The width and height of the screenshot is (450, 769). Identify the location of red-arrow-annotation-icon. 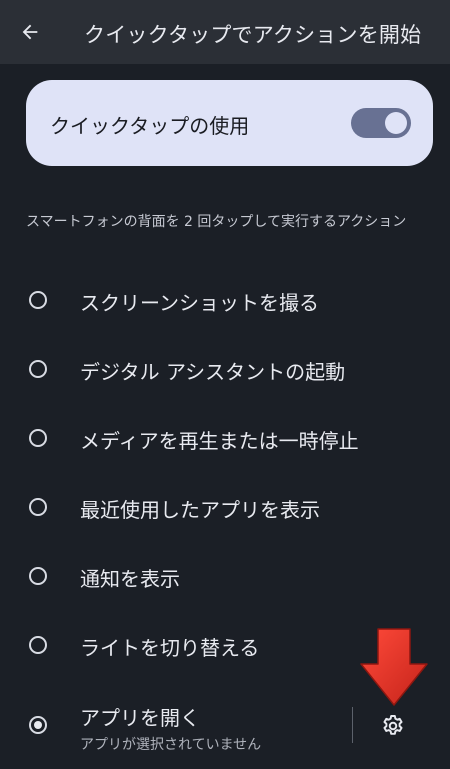
(394, 667).